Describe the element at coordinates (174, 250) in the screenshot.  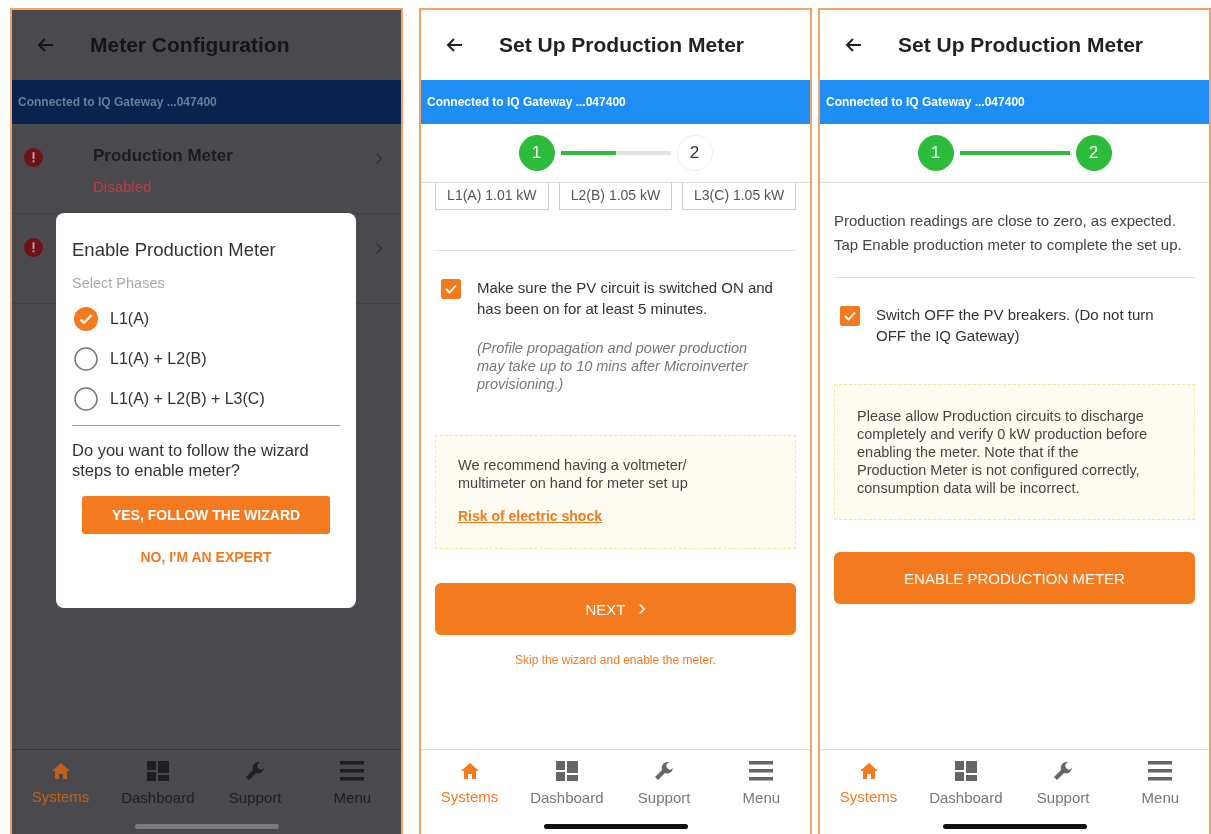
I see `dialog-title: Enable Production Meter` at that location.